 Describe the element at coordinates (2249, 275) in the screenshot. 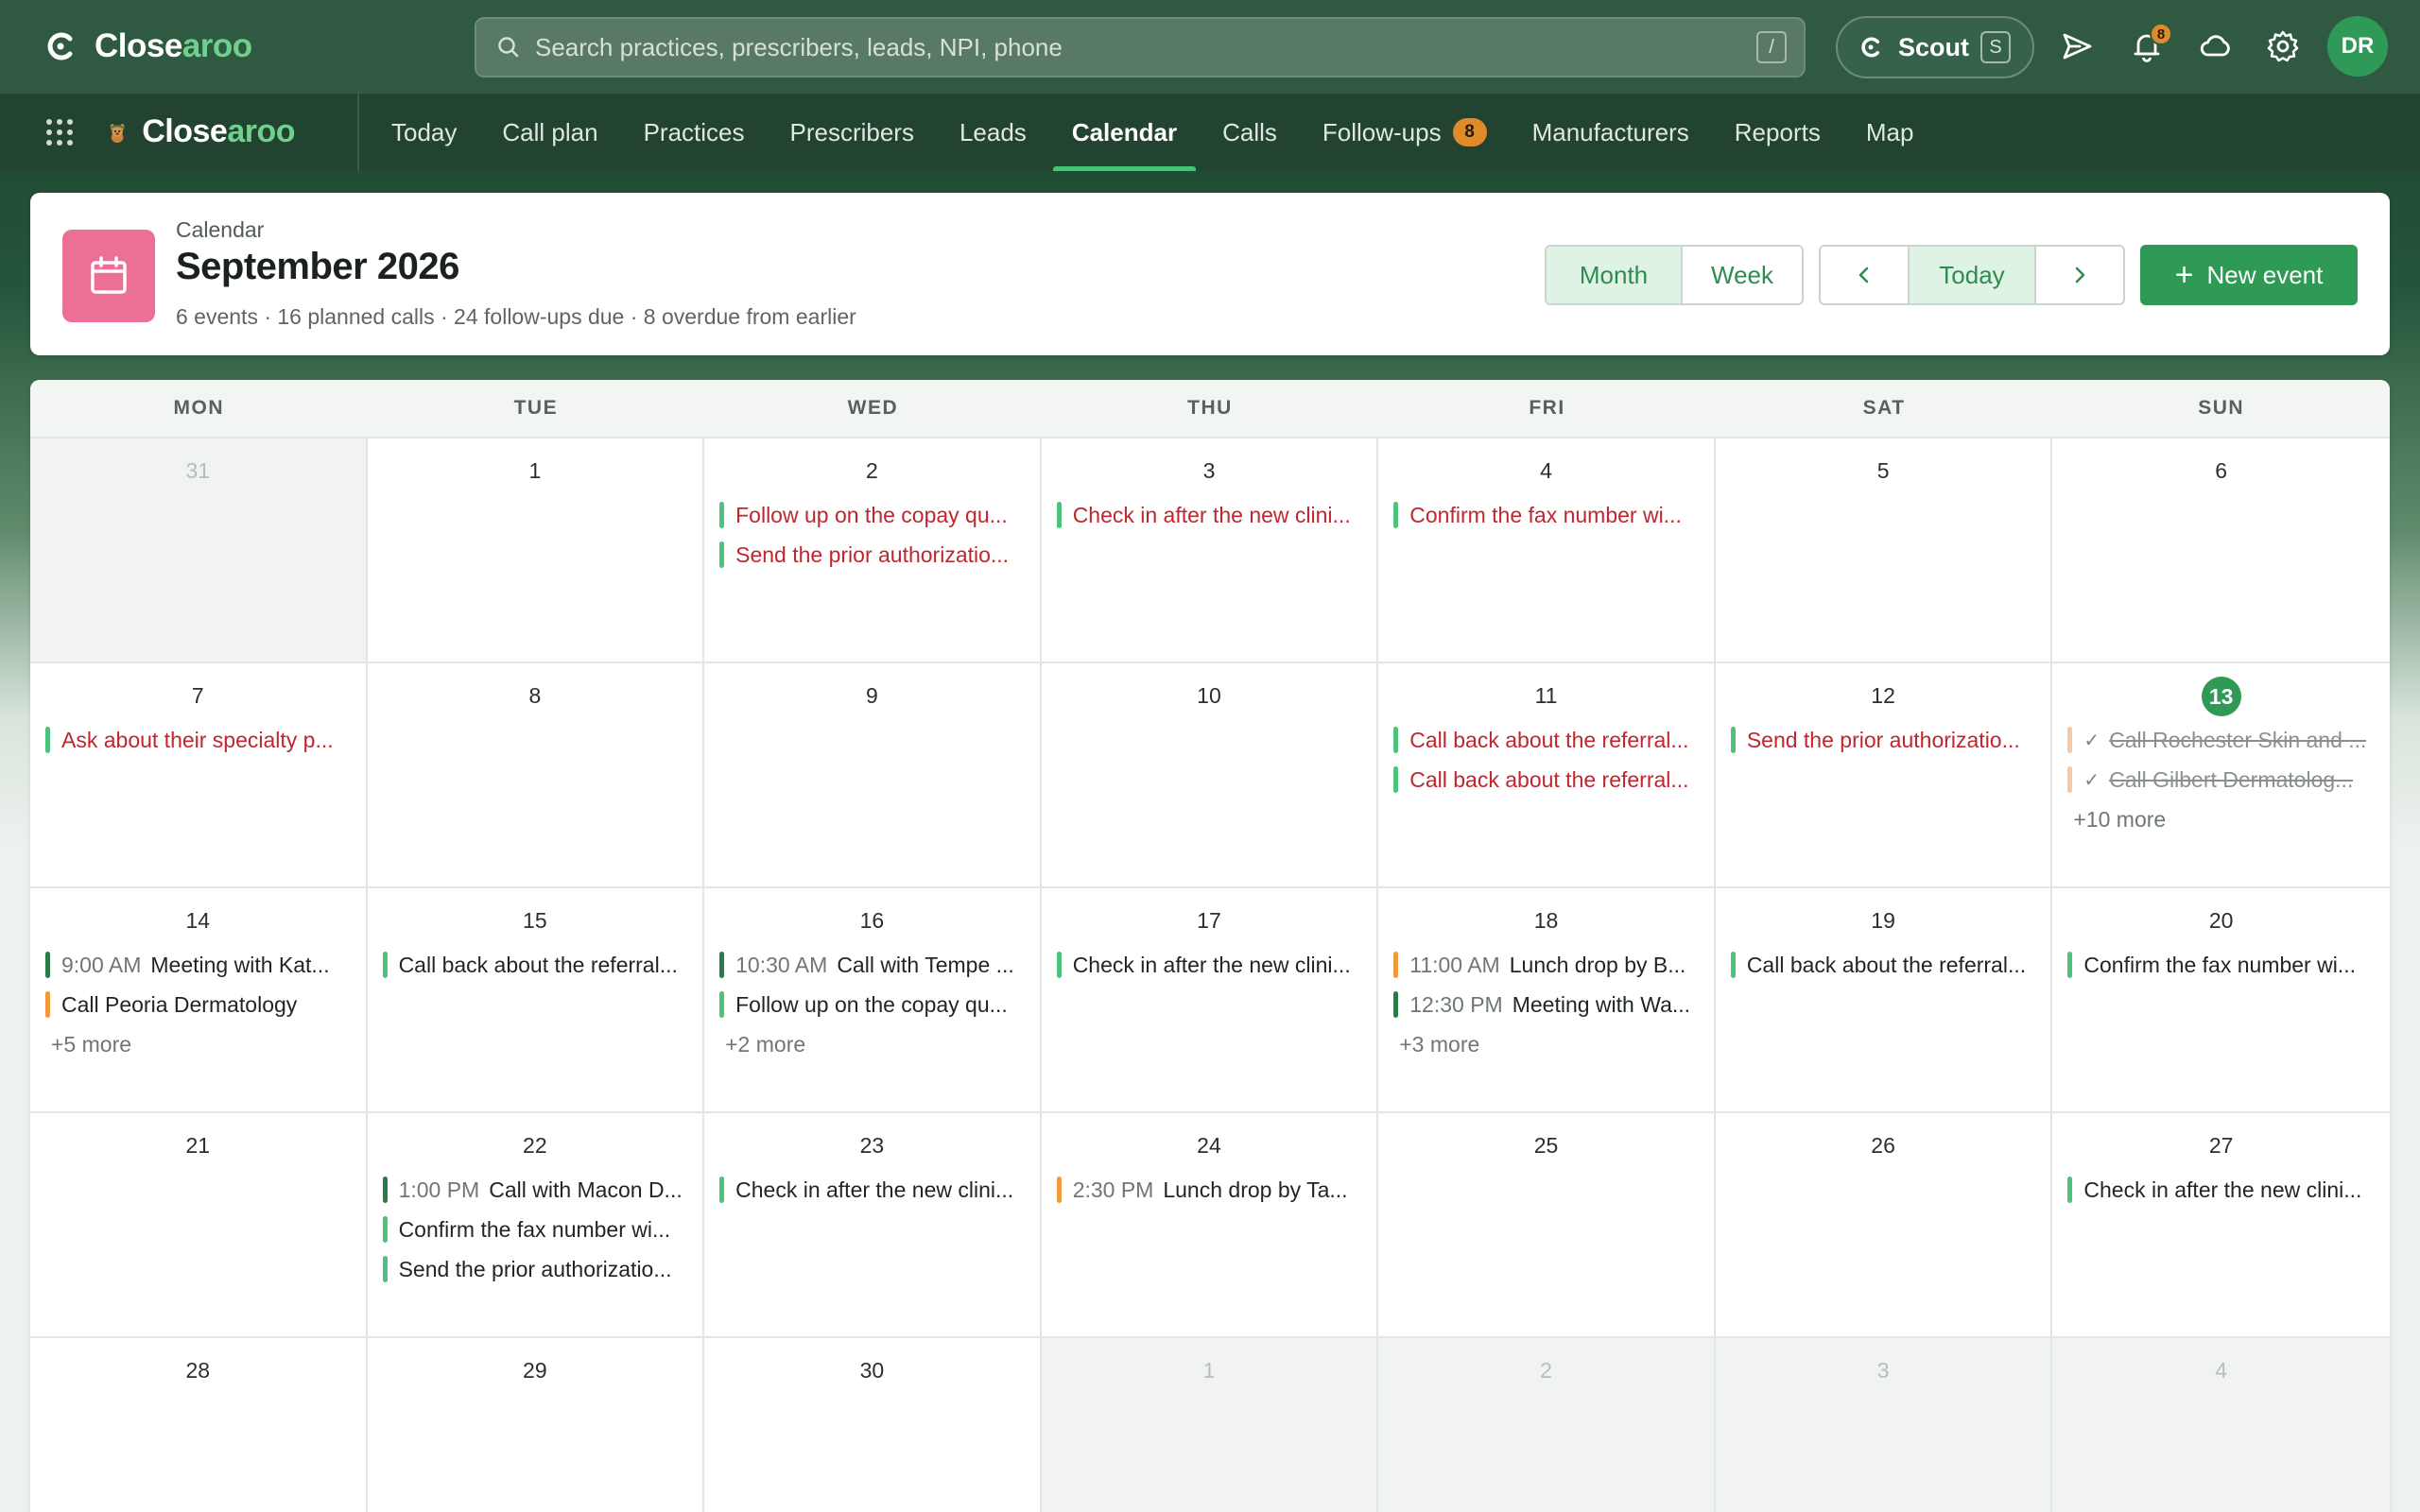

I see `new-event-button: + New event` at that location.